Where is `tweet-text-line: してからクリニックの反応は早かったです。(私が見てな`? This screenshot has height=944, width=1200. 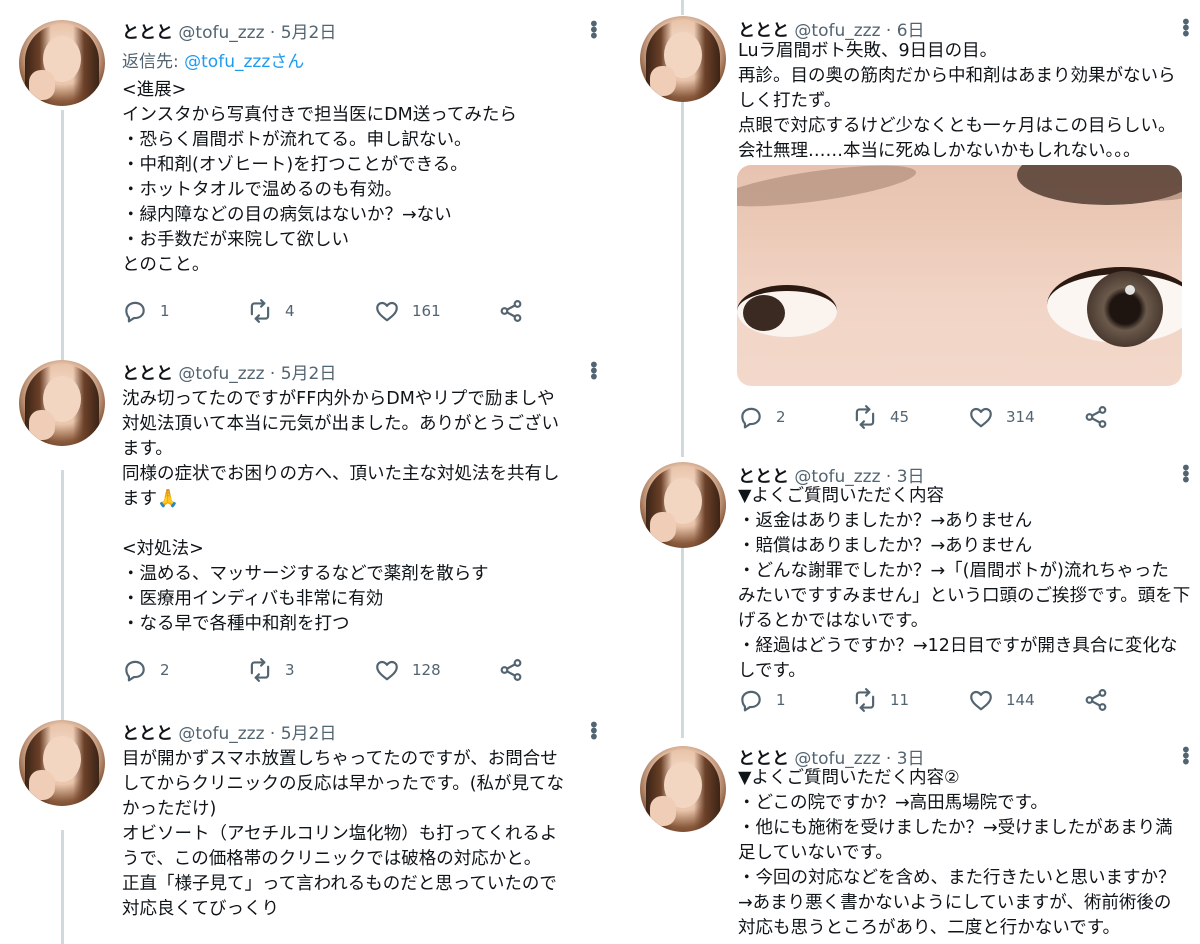
tweet-text-line: してからクリニックの反応は早かったです。(私が見てな is located at coordinates (343, 784).